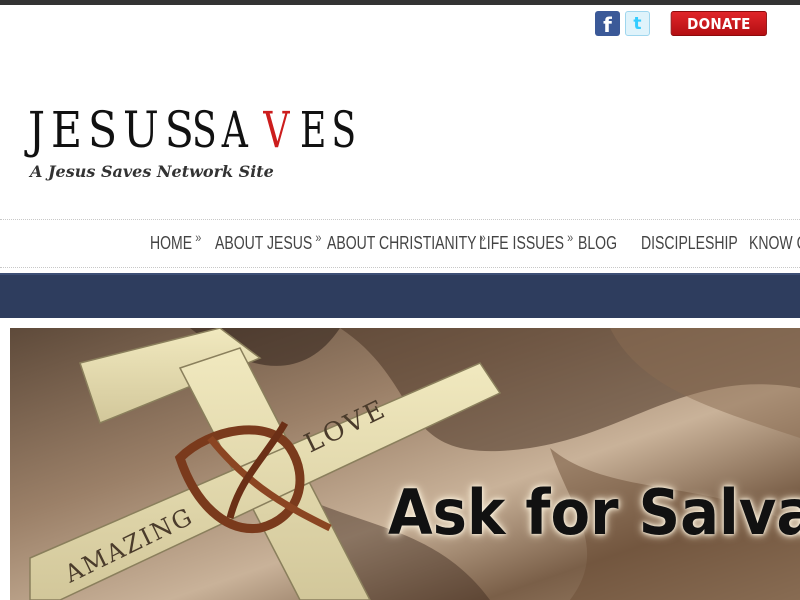  What do you see at coordinates (114, 130) in the screenshot?
I see `logo-word-jesus: JESUS` at bounding box center [114, 130].